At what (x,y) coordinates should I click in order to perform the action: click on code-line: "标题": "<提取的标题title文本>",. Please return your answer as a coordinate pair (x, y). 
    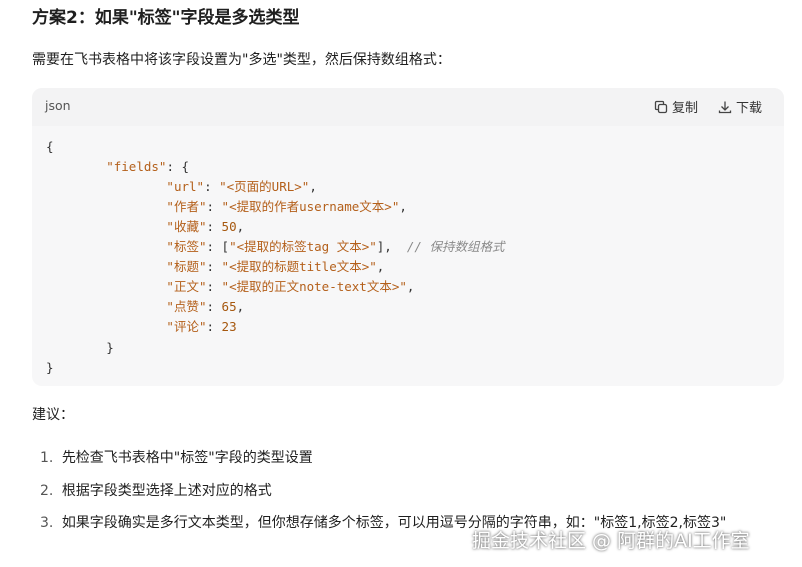
    Looking at the image, I should click on (275, 266).